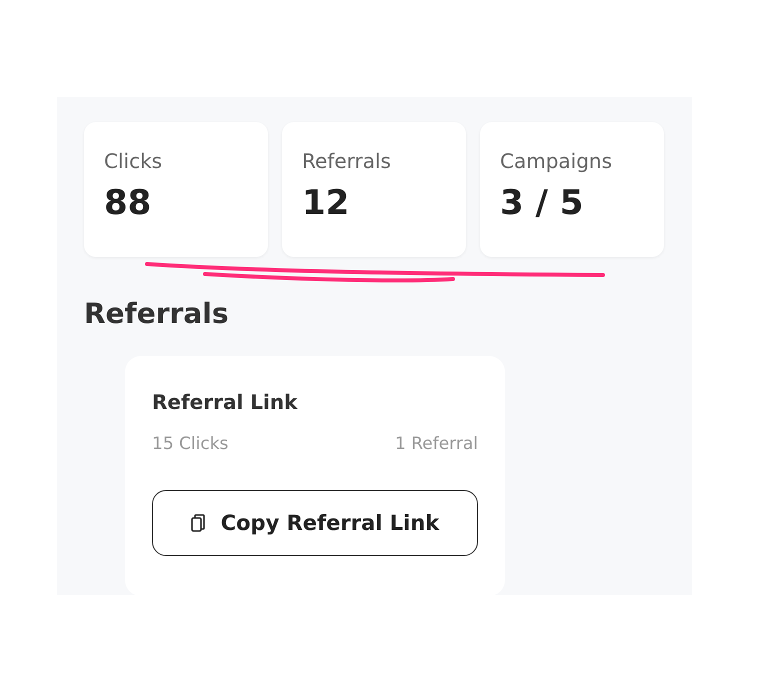 Image resolution: width=768 pixels, height=694 pixels. Describe the element at coordinates (157, 313) in the screenshot. I see `section-title: Referrals` at that location.